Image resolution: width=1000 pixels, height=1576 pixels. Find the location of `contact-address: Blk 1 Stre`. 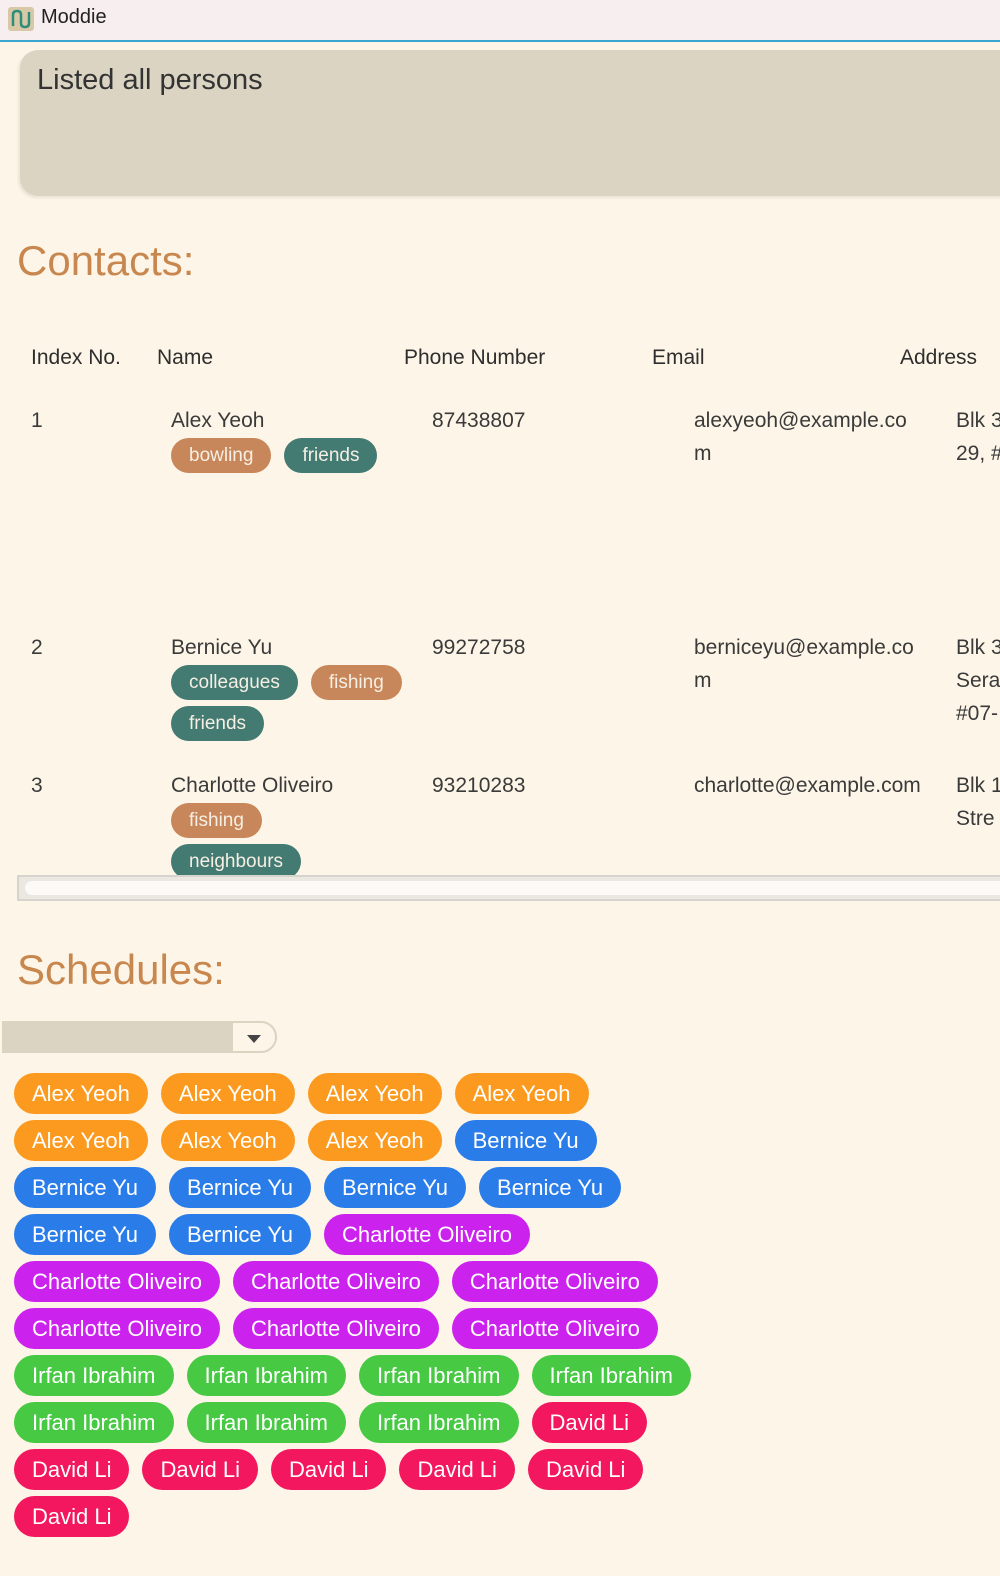

contact-address: Blk 1 Stre is located at coordinates (978, 802).